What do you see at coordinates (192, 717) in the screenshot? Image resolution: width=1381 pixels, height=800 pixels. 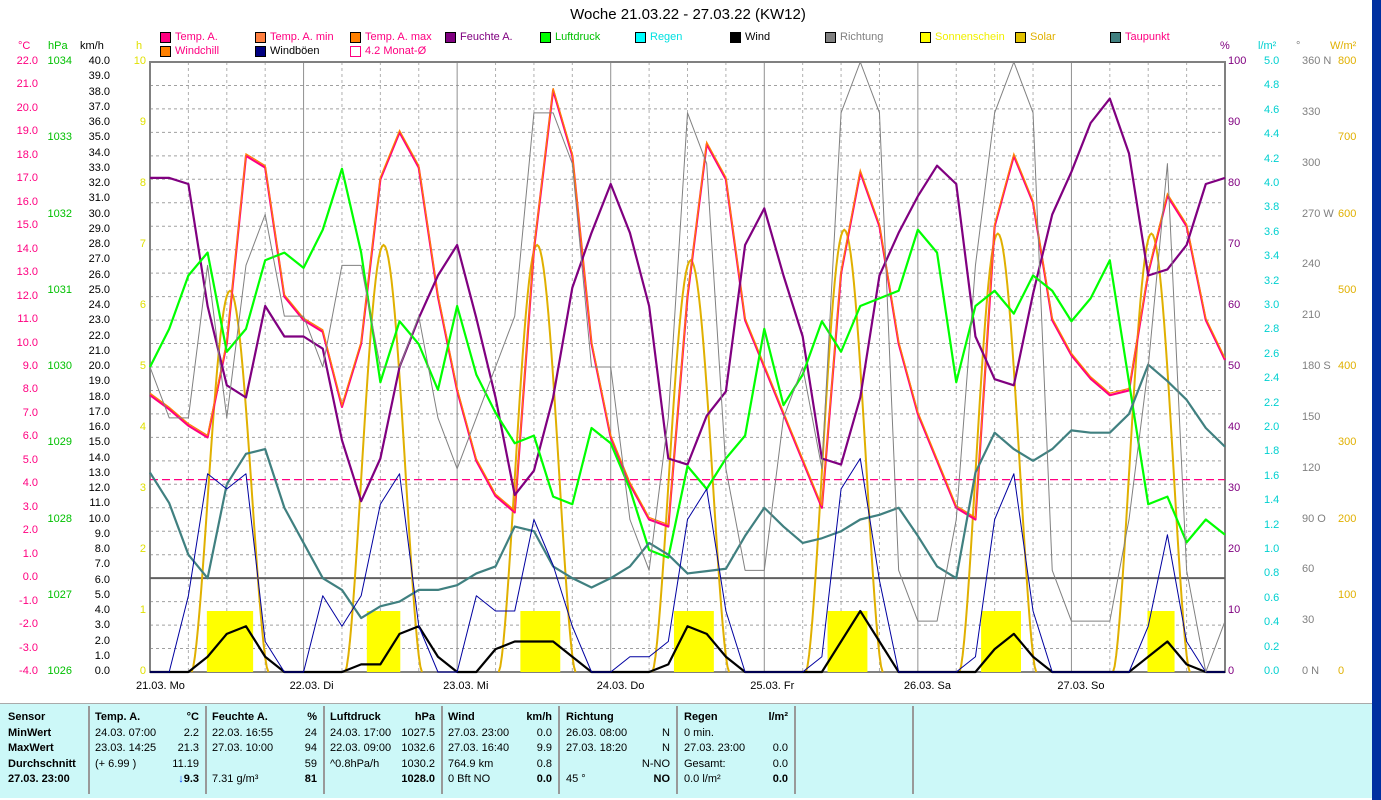 I see `temp-unit: °C` at bounding box center [192, 717].